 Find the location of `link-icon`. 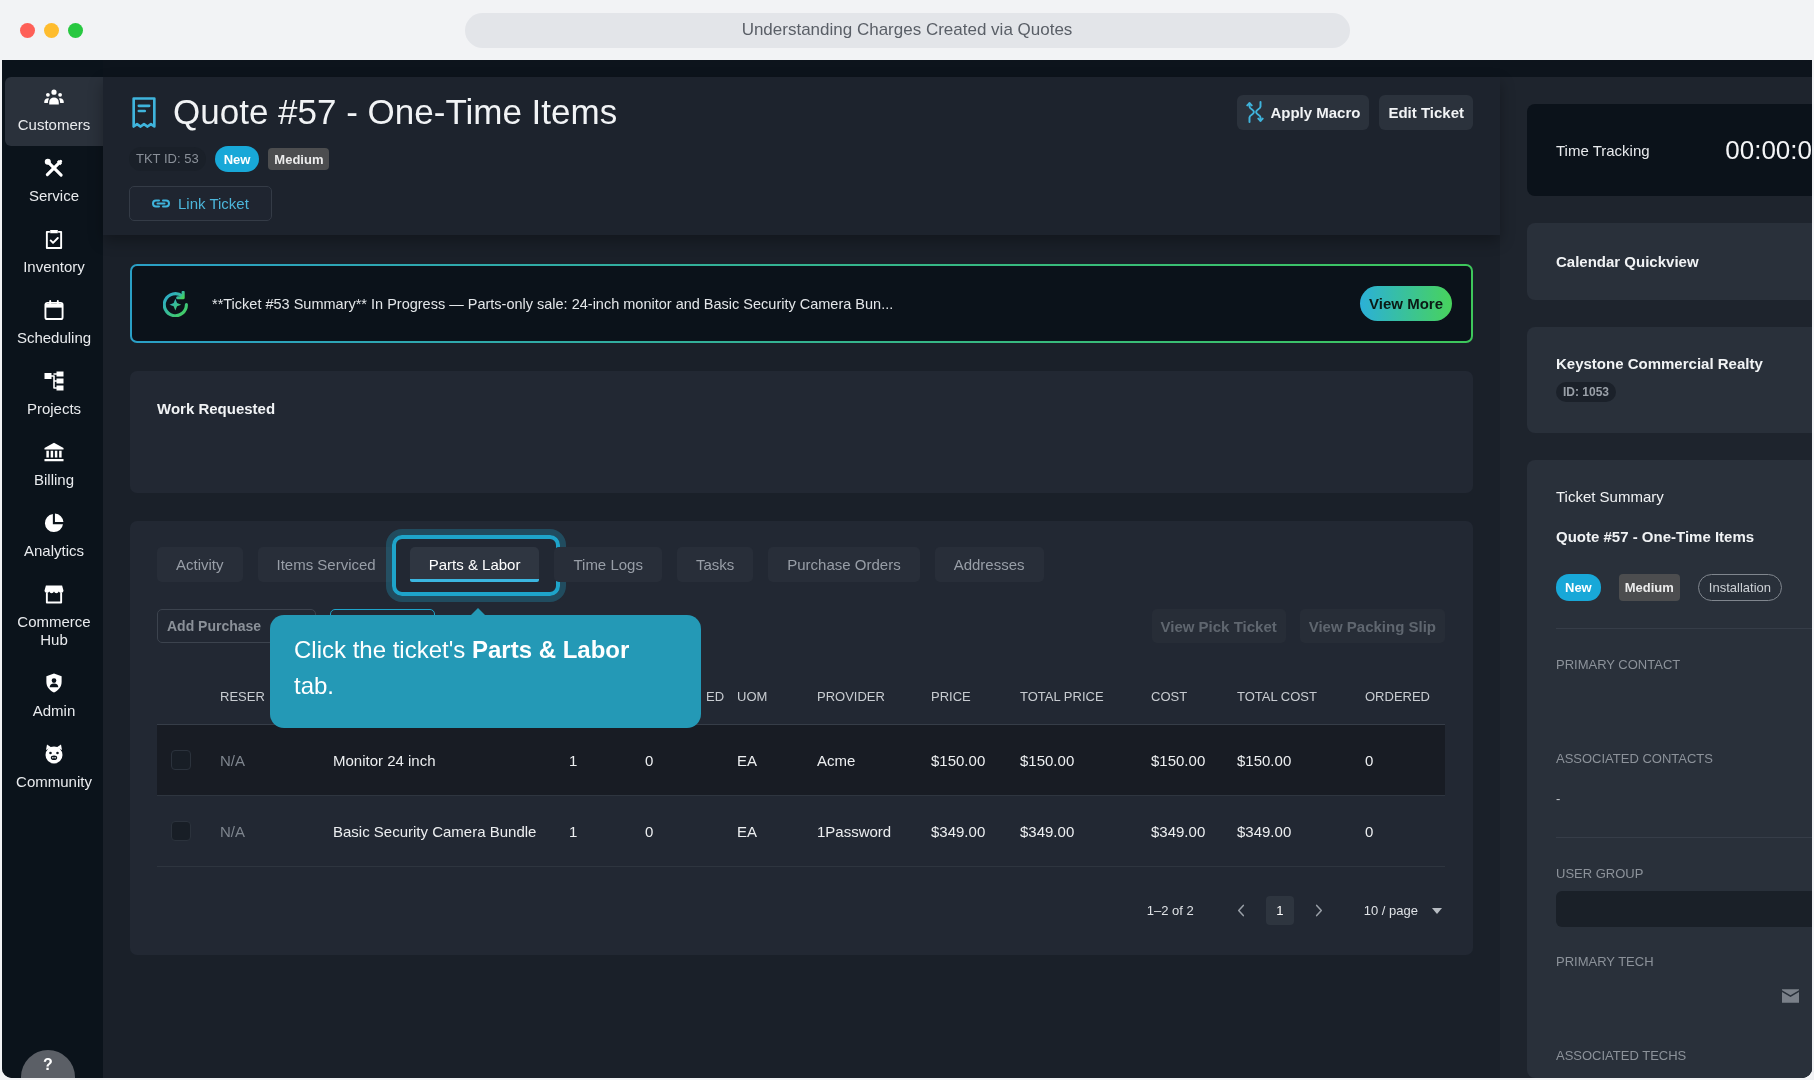

link-icon is located at coordinates (161, 203).